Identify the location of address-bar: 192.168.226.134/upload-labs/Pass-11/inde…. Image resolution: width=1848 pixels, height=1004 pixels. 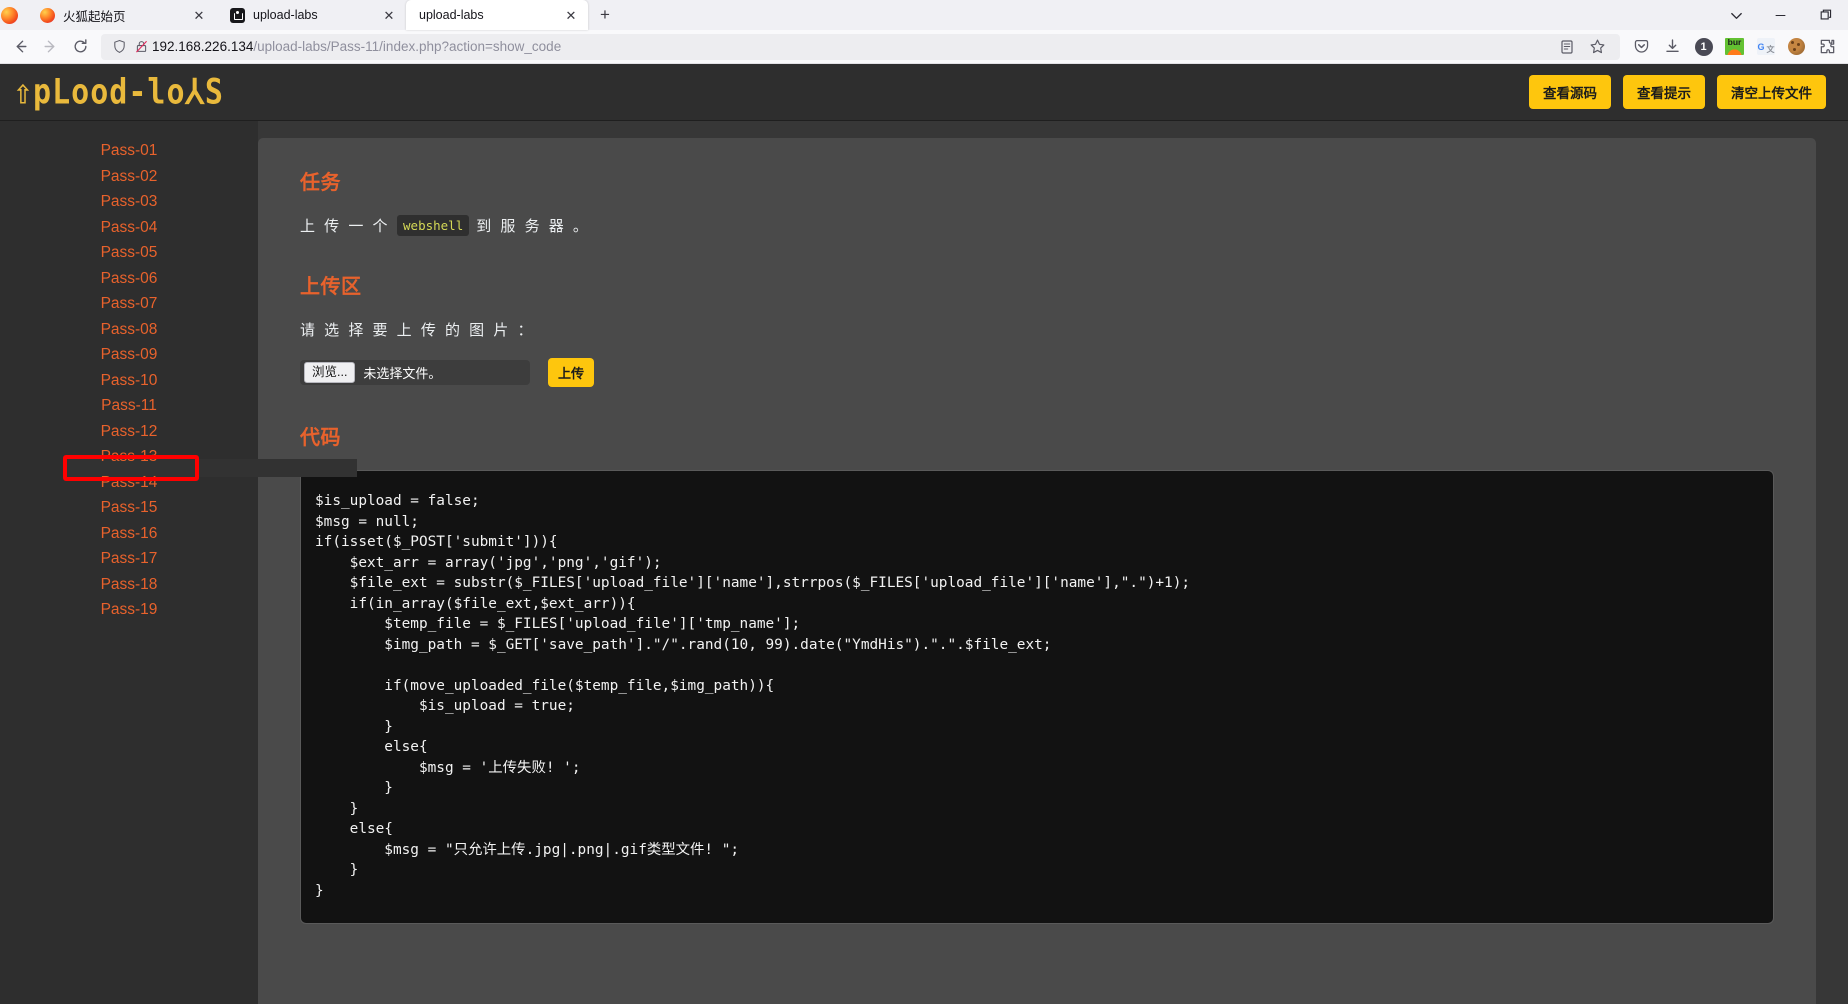
(860, 47).